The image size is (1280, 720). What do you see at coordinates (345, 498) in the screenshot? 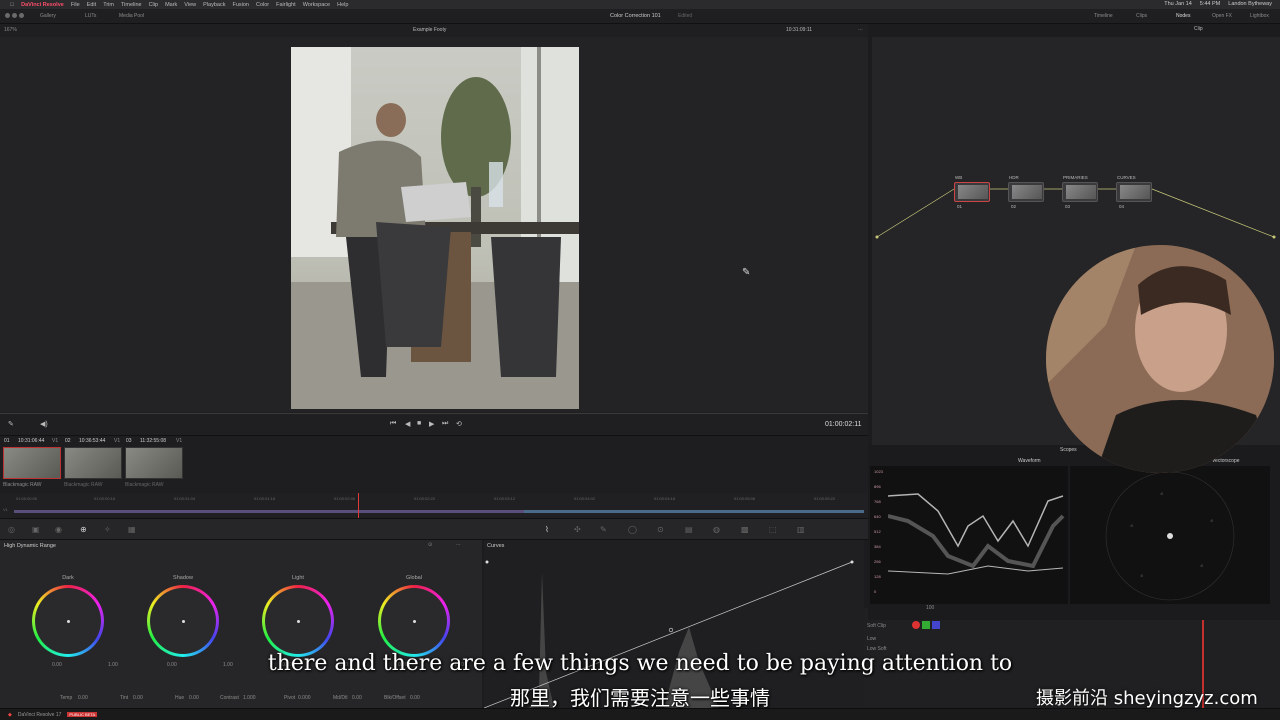
I see `timeline-tick: 01:00:02:06` at bounding box center [345, 498].